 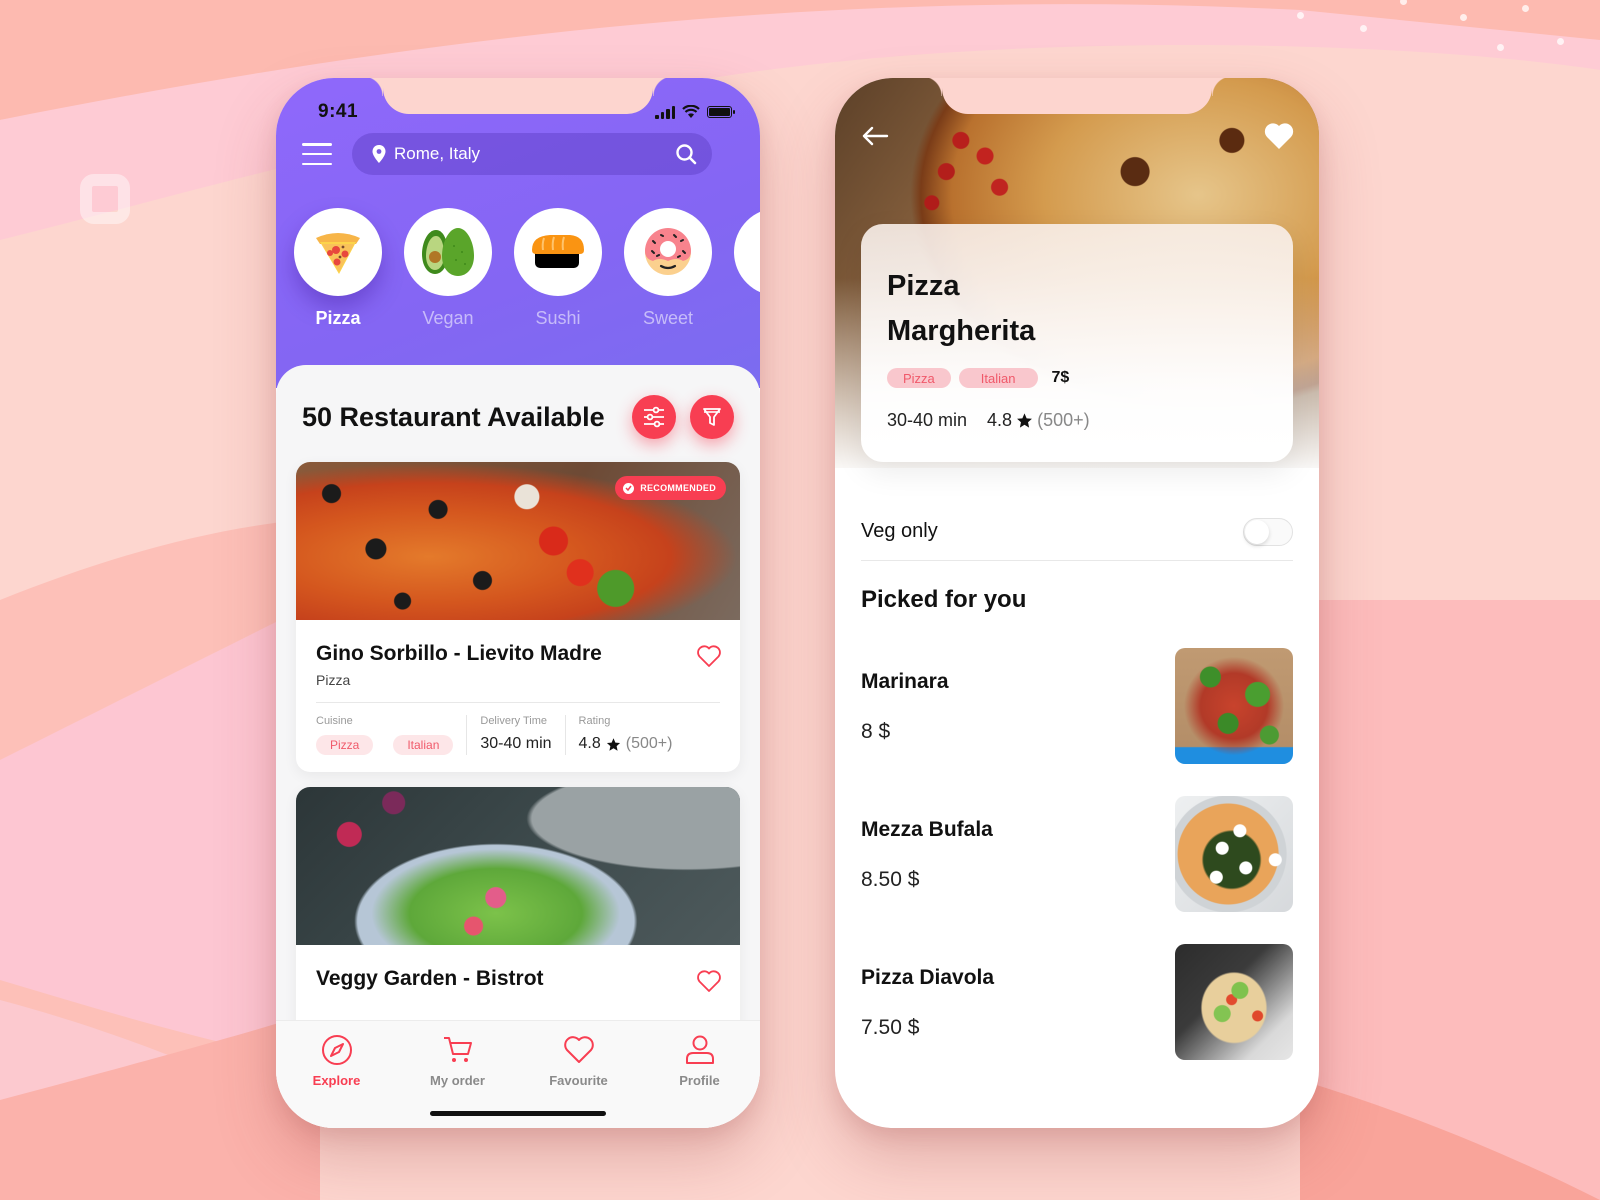 I want to click on dish-tag: Italian, so click(x=998, y=378).